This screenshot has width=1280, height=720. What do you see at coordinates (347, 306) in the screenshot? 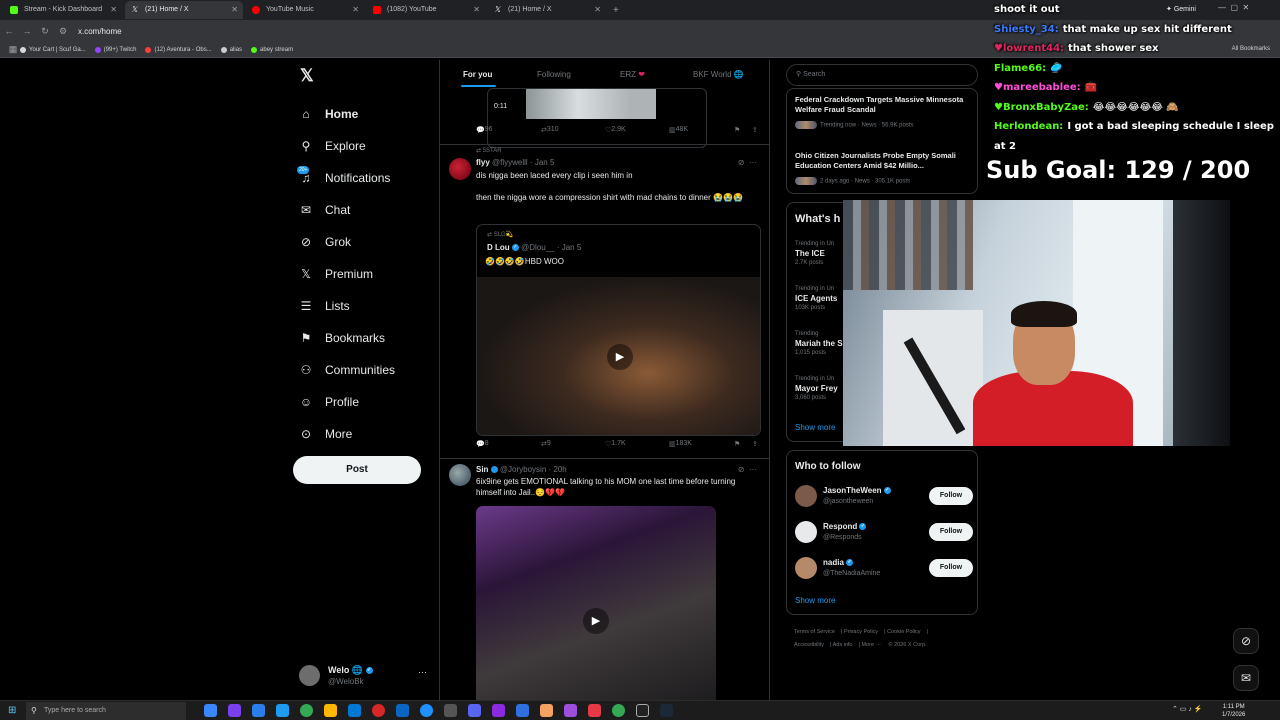
I see `sidebar-item-lists: ☰ Lists` at bounding box center [347, 306].